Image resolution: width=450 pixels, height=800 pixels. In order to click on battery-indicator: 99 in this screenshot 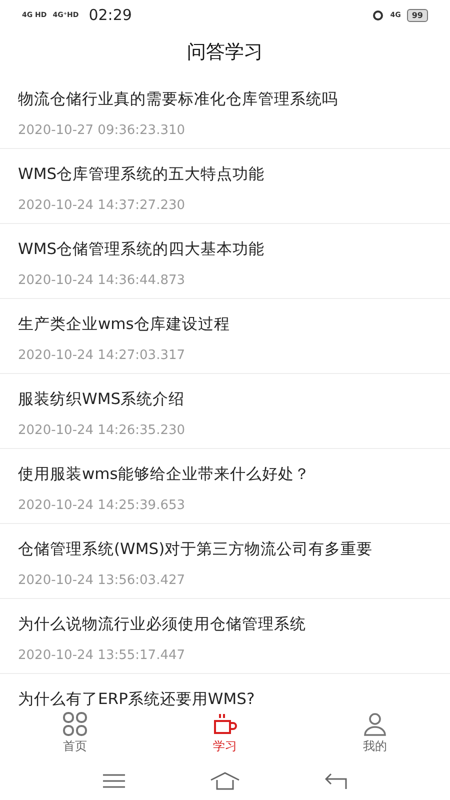, I will do `click(417, 15)`.